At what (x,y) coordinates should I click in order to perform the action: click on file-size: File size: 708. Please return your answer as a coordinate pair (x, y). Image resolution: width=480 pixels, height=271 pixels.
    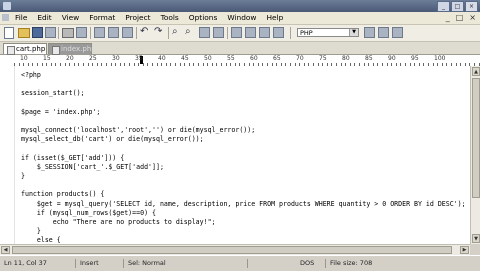
    Looking at the image, I should click on (351, 263).